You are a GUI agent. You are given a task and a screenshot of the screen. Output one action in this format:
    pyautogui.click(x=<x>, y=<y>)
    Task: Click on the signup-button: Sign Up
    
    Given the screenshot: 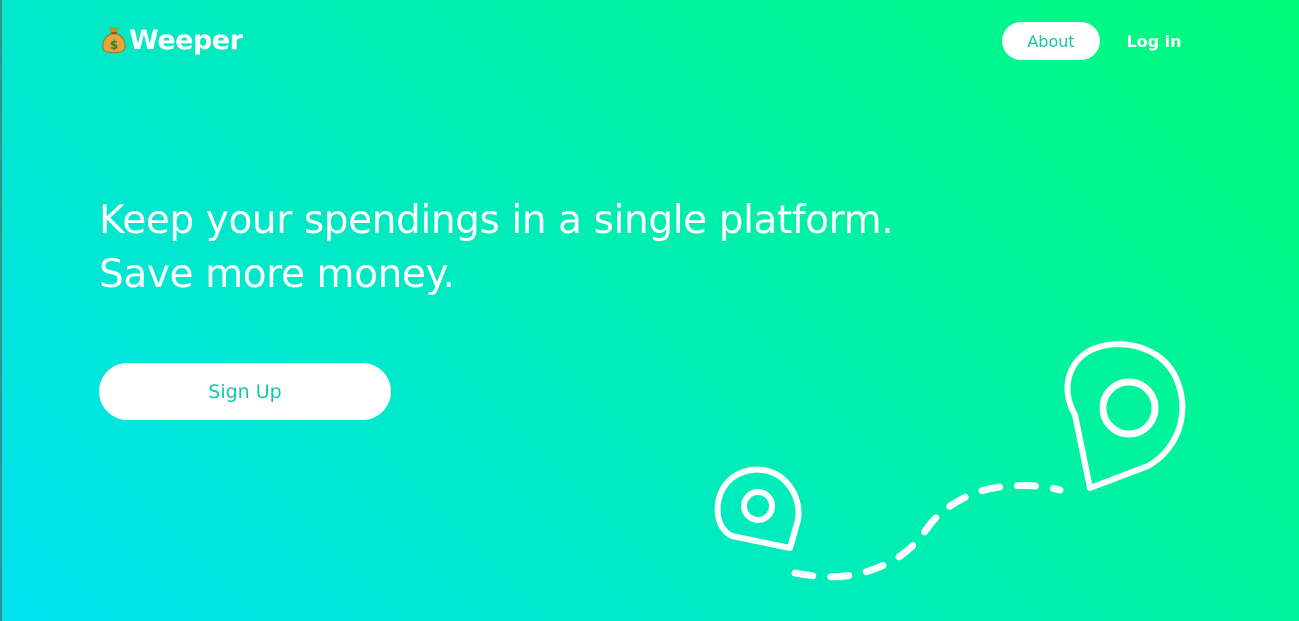 What is the action you would take?
    pyautogui.click(x=245, y=391)
    